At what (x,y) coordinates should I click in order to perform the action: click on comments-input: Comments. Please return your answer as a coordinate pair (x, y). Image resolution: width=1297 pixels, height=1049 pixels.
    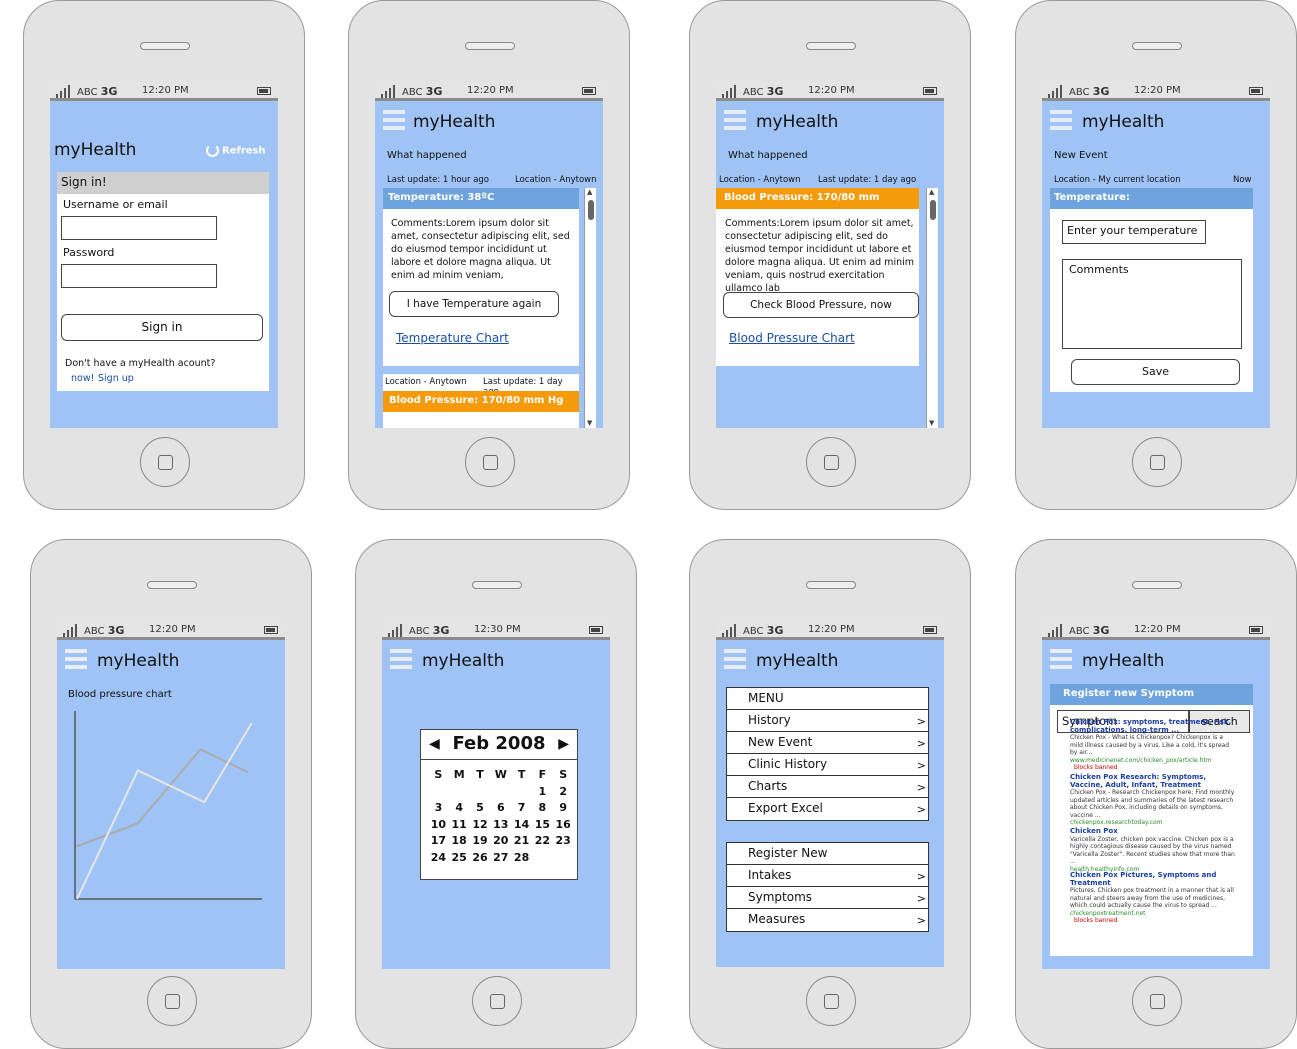
    Looking at the image, I should click on (1152, 304).